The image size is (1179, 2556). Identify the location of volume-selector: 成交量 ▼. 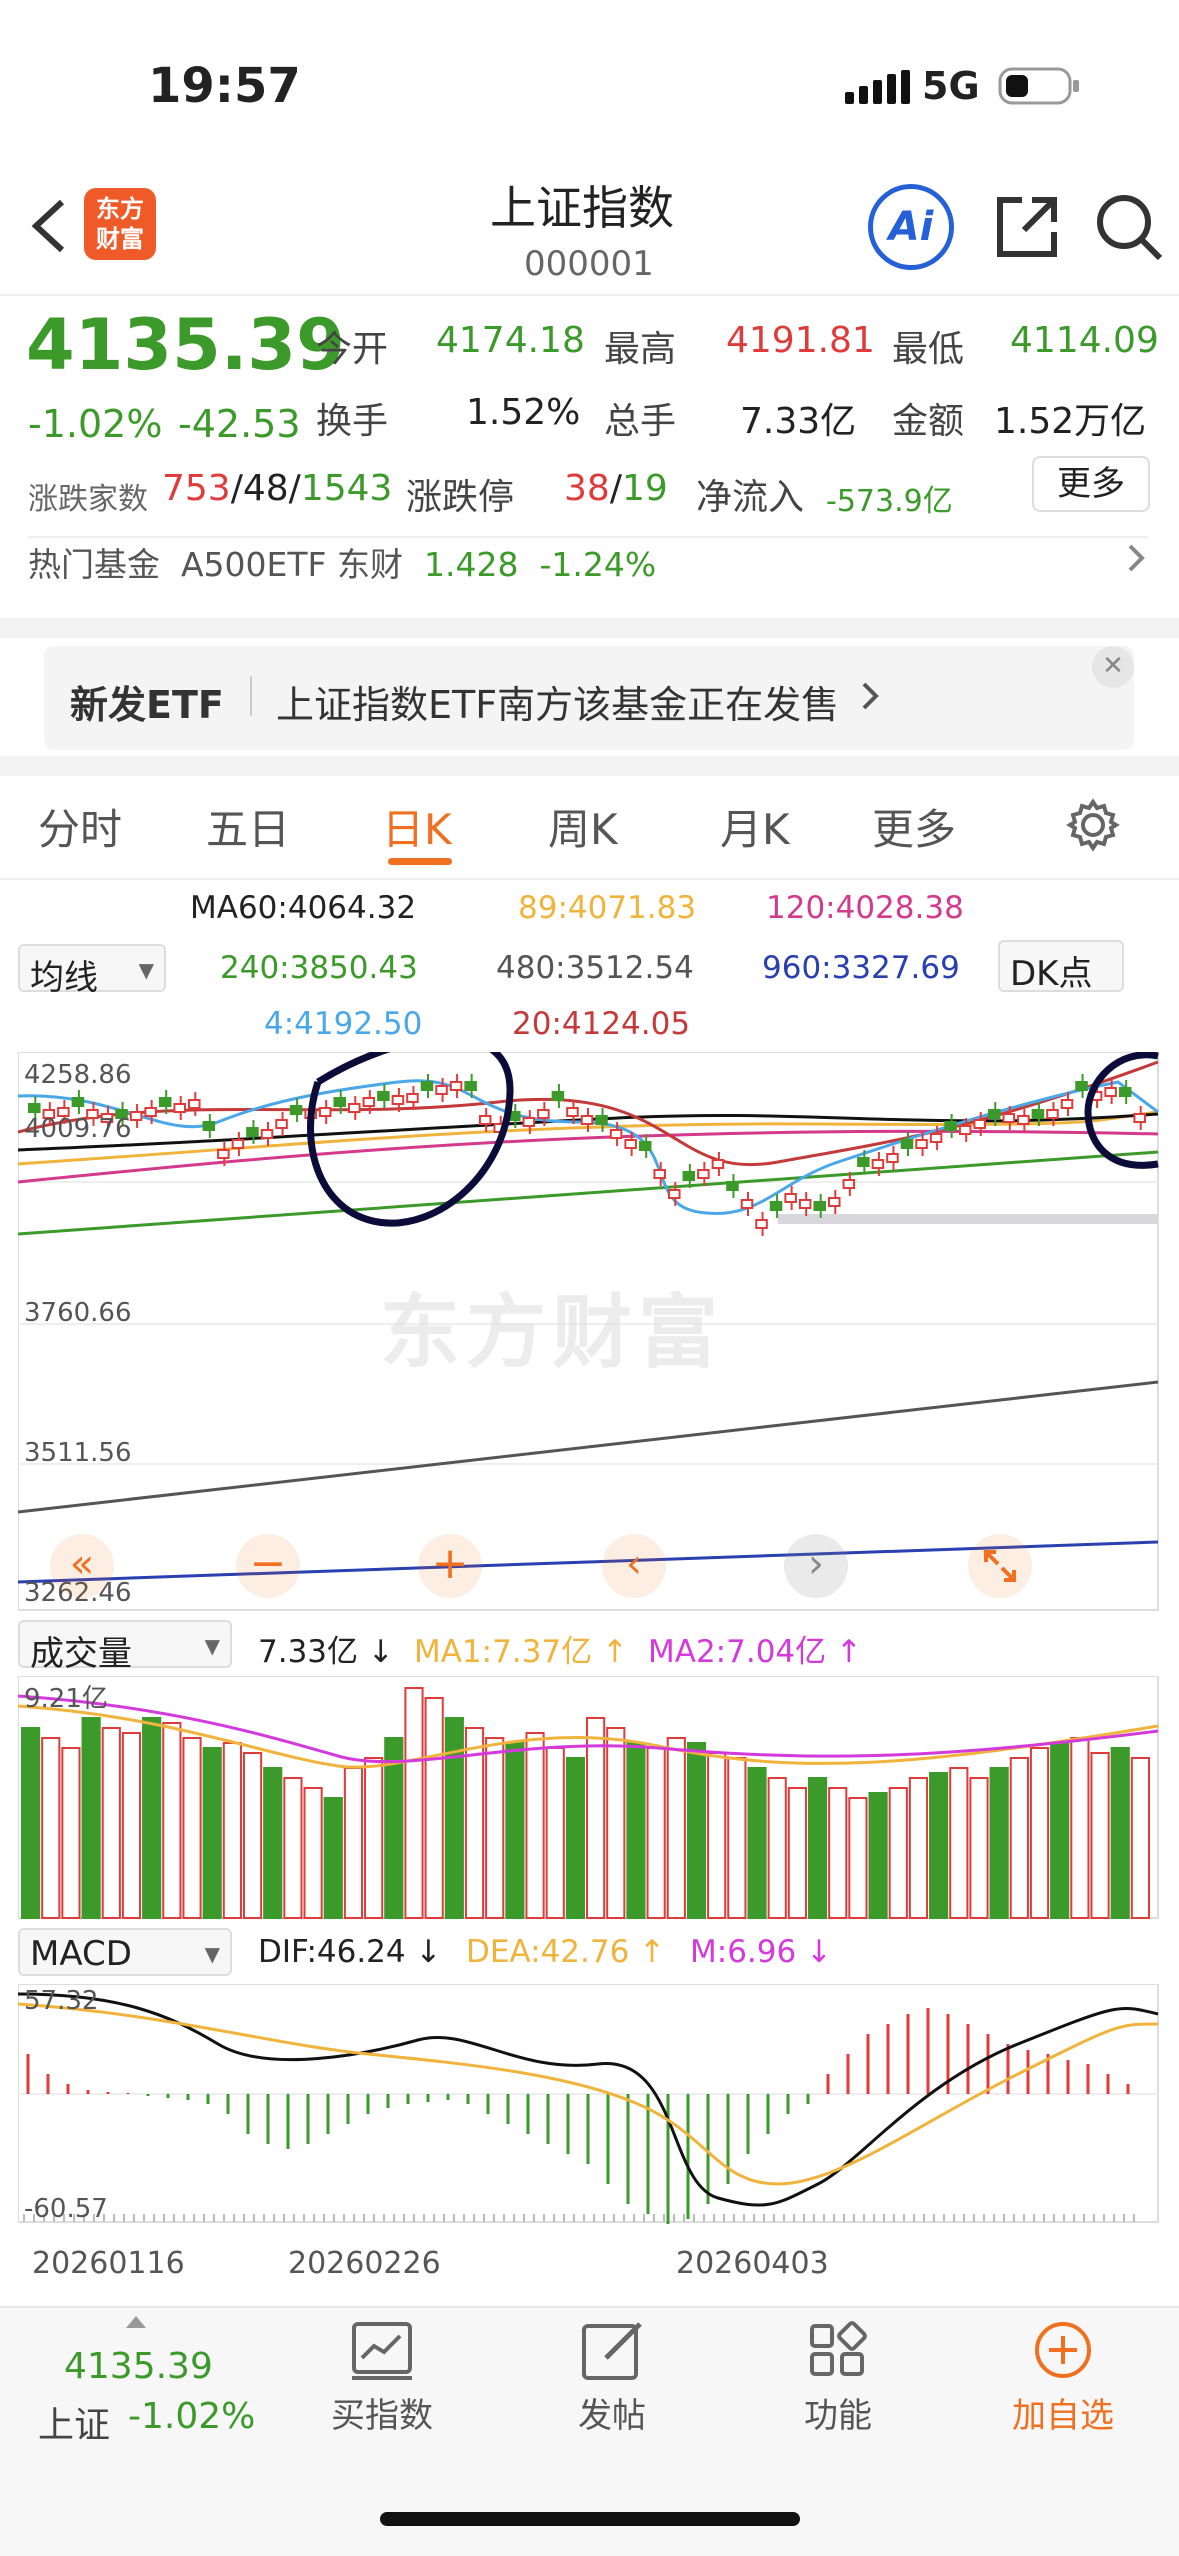
(125, 1647).